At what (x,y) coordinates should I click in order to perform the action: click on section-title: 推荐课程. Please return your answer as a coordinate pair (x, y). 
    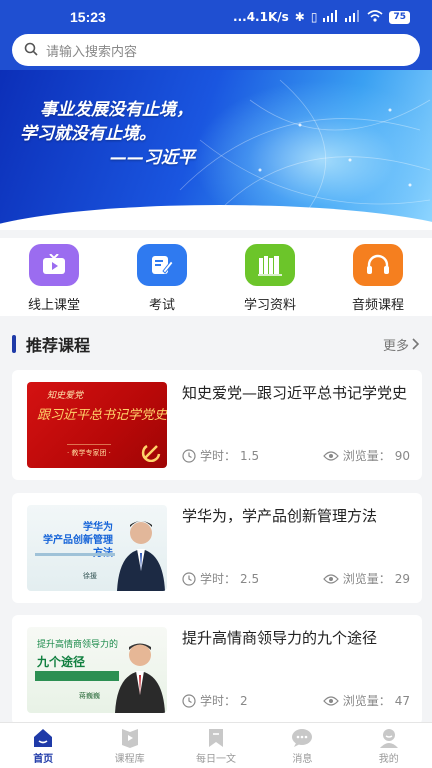
    Looking at the image, I should click on (58, 345).